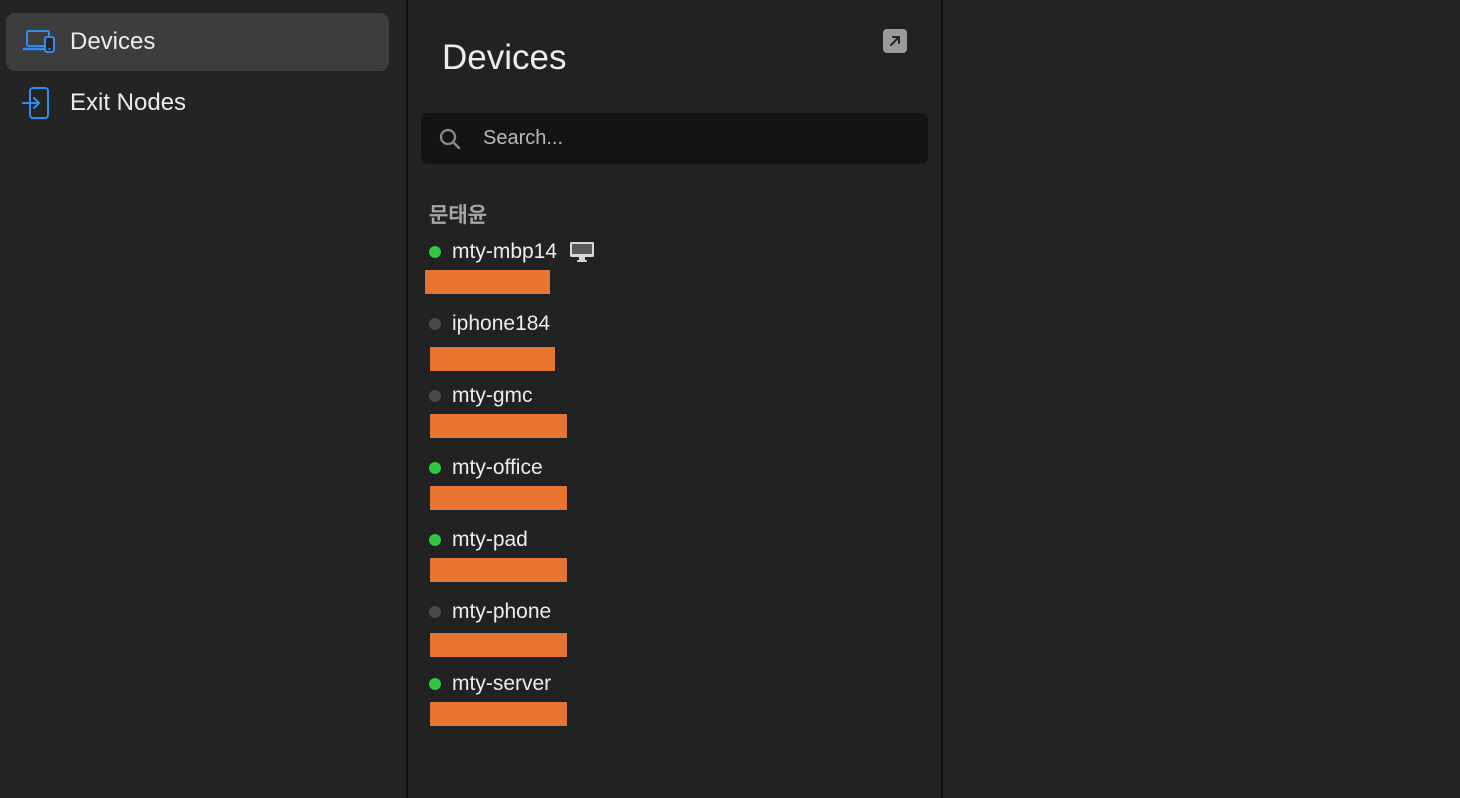 This screenshot has height=798, width=1460. I want to click on devices-icon, so click(40, 42).